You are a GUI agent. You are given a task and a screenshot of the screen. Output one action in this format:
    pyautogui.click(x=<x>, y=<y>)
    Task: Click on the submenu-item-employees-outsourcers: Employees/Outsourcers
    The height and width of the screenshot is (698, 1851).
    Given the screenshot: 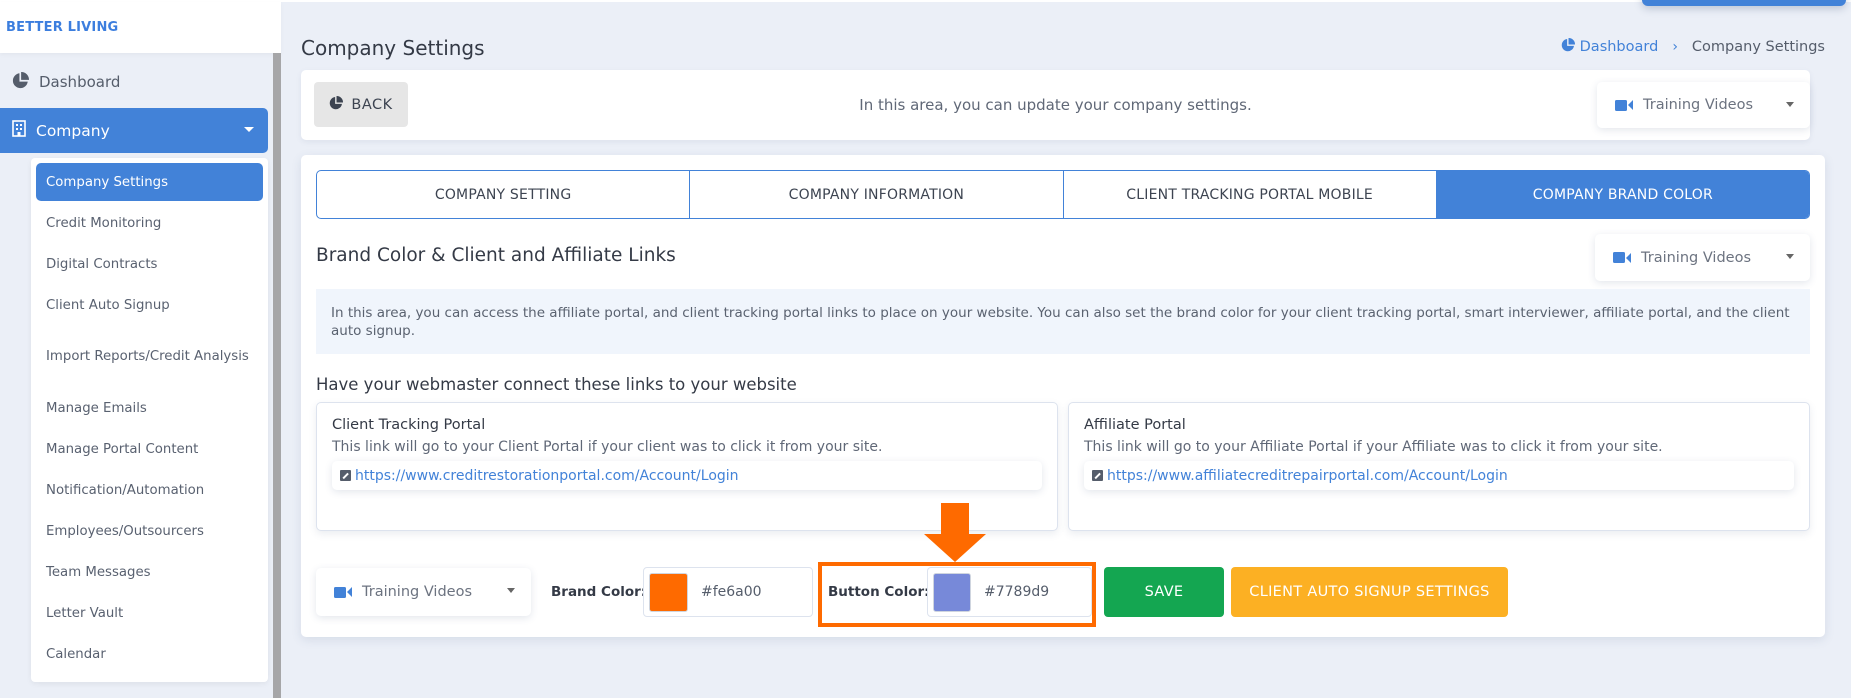 What is the action you would take?
    pyautogui.click(x=149, y=531)
    